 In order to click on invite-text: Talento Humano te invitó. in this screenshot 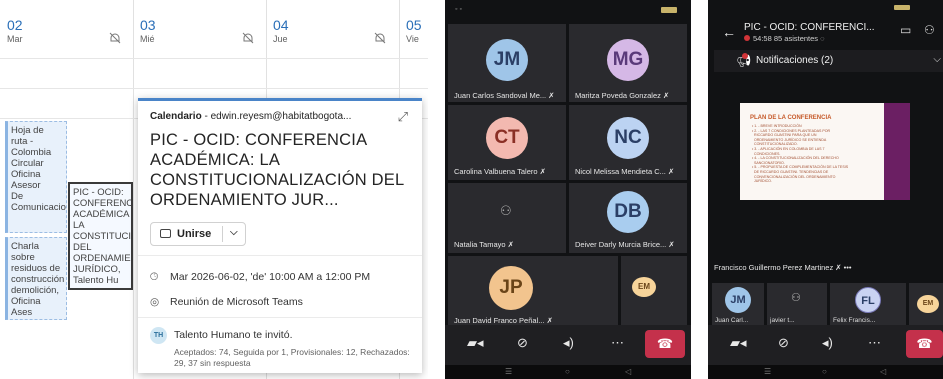, I will do `click(233, 335)`.